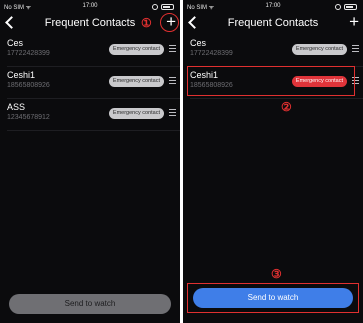  I want to click on nav-bar: Frequent Contacts +, so click(273, 23).